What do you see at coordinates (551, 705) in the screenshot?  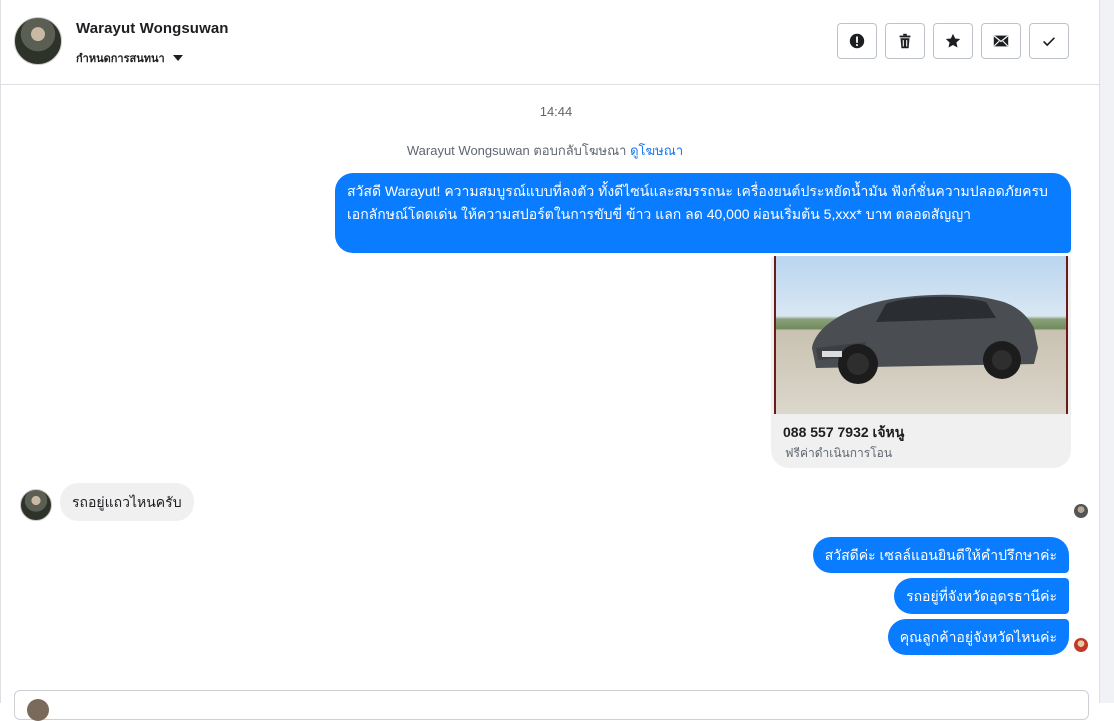 I see `message-composer` at bounding box center [551, 705].